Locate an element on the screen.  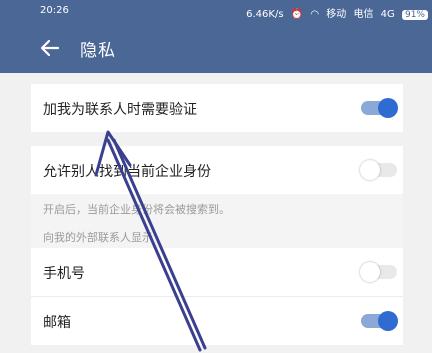
wifi-icon: ◠ is located at coordinates (315, 14).